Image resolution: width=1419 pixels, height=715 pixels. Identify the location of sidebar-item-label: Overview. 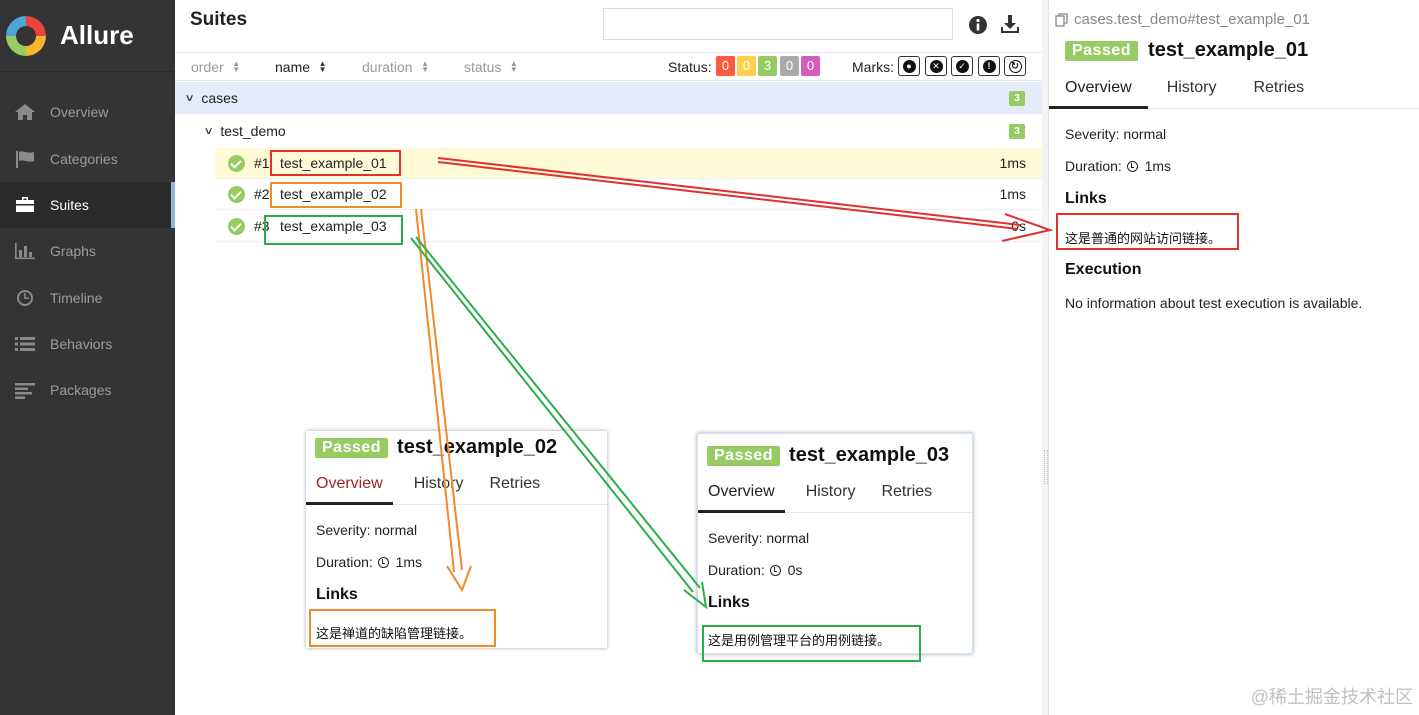
(79, 112).